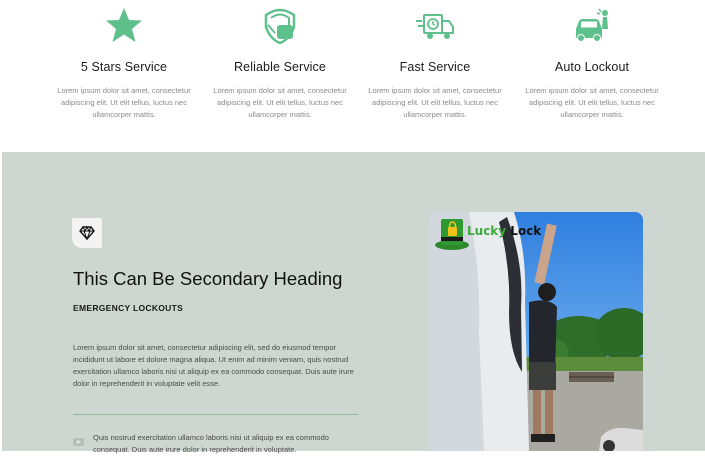 This screenshot has height=456, width=705. What do you see at coordinates (78, 442) in the screenshot?
I see `video-icon` at bounding box center [78, 442].